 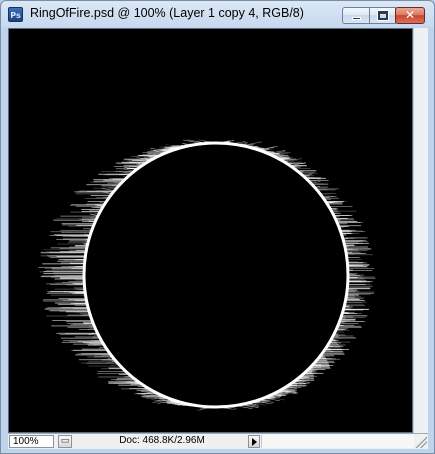 I want to click on status-bar: 100% ▭ Doc: 468.8K/2.96M, so click(x=218, y=441).